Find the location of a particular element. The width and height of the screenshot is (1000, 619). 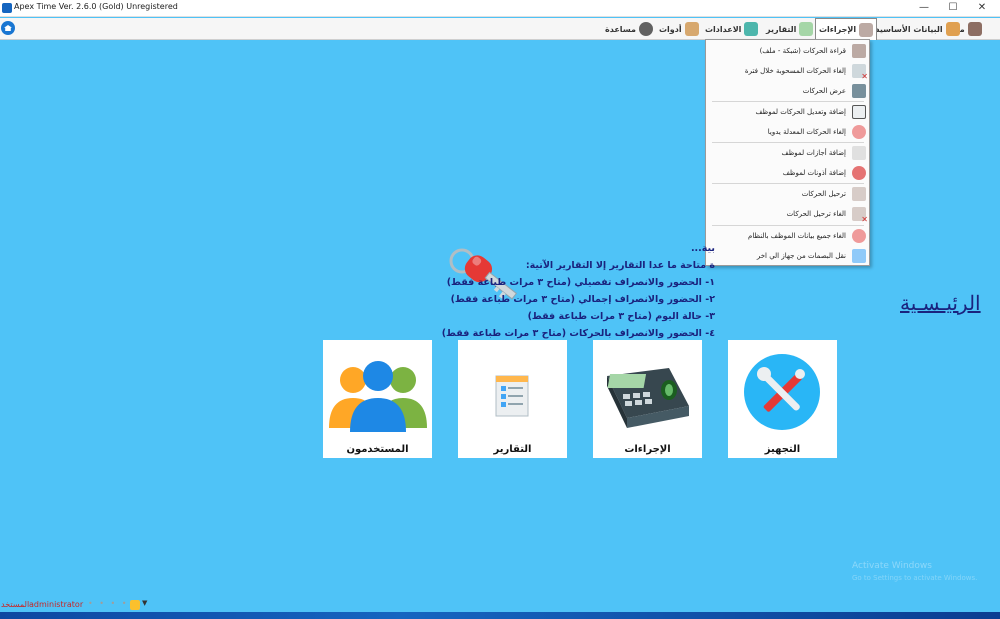

home-icon is located at coordinates (8, 28).